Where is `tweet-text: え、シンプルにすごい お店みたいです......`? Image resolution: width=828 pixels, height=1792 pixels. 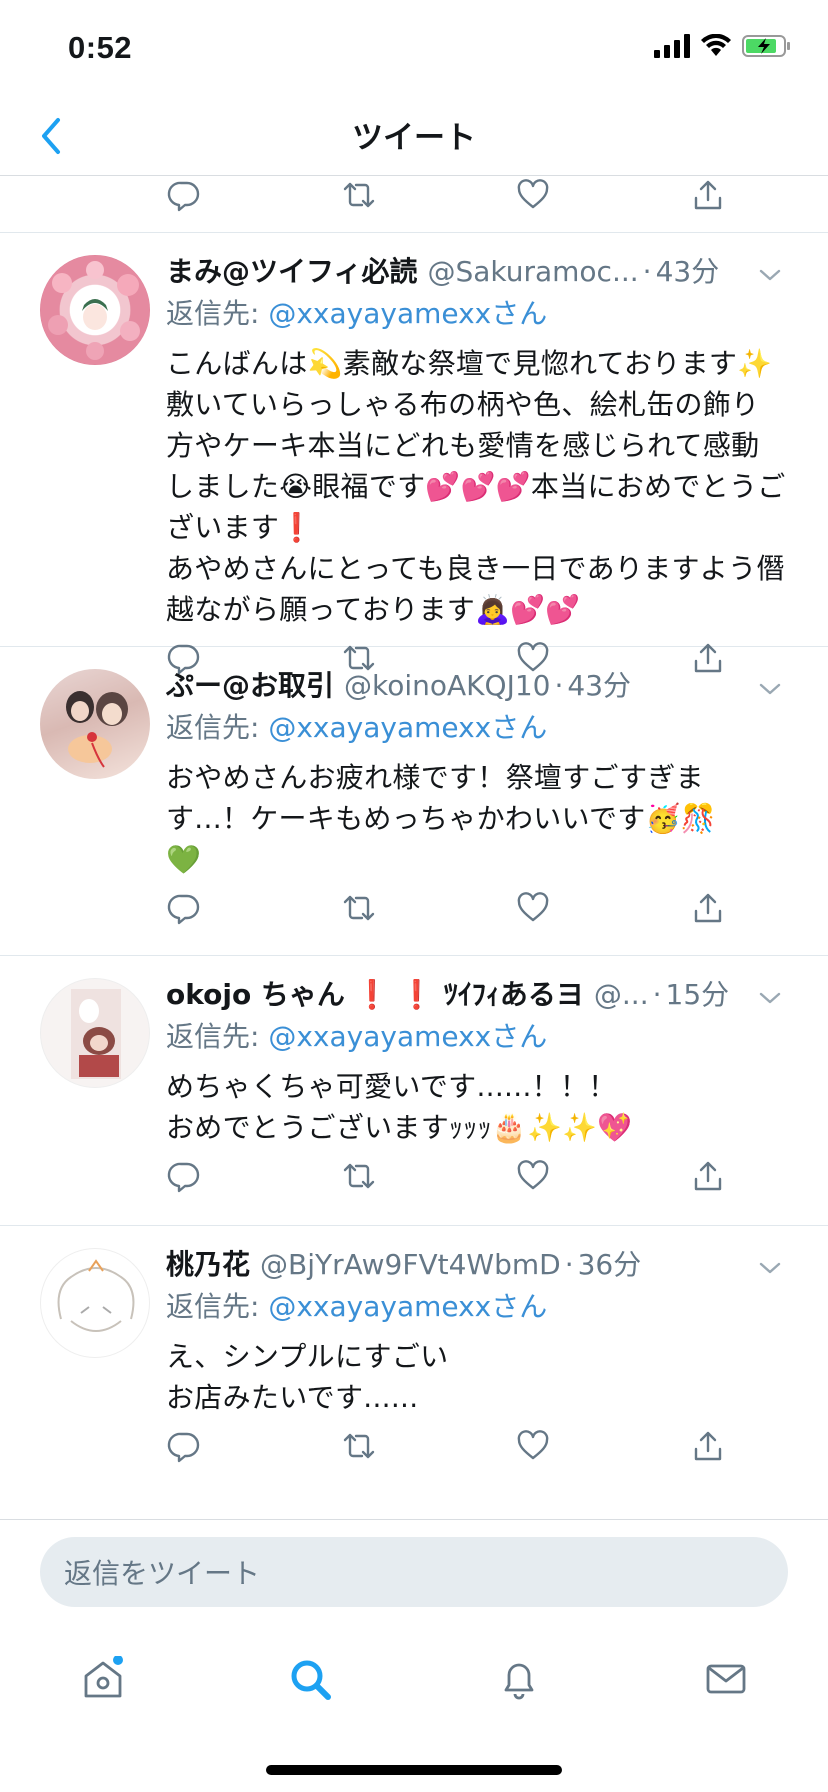
tweet-text: え、シンプルにすごい お店みたいです...... is located at coordinates (307, 1377).